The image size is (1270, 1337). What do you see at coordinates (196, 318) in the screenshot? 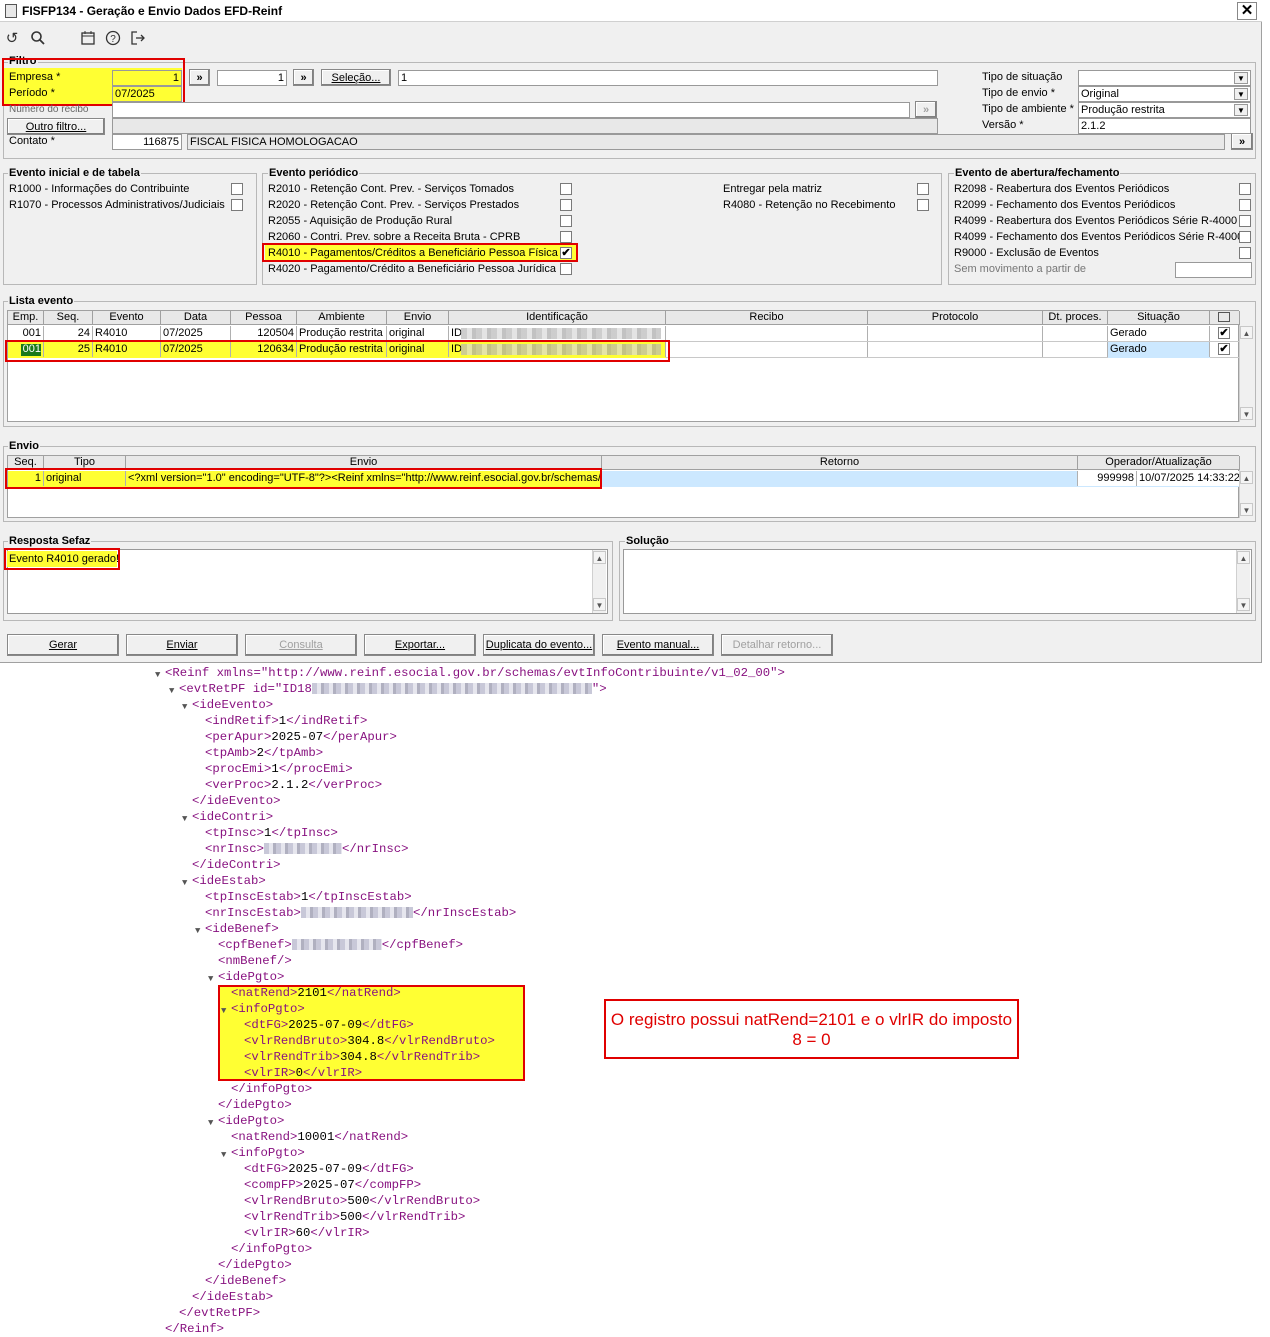
I see `column-header: Data` at bounding box center [196, 318].